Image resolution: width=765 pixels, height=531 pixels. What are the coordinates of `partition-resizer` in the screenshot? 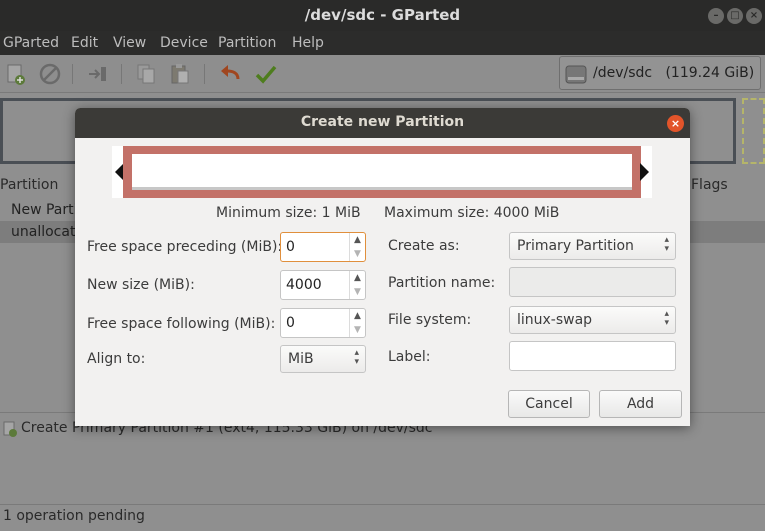 It's located at (382, 172).